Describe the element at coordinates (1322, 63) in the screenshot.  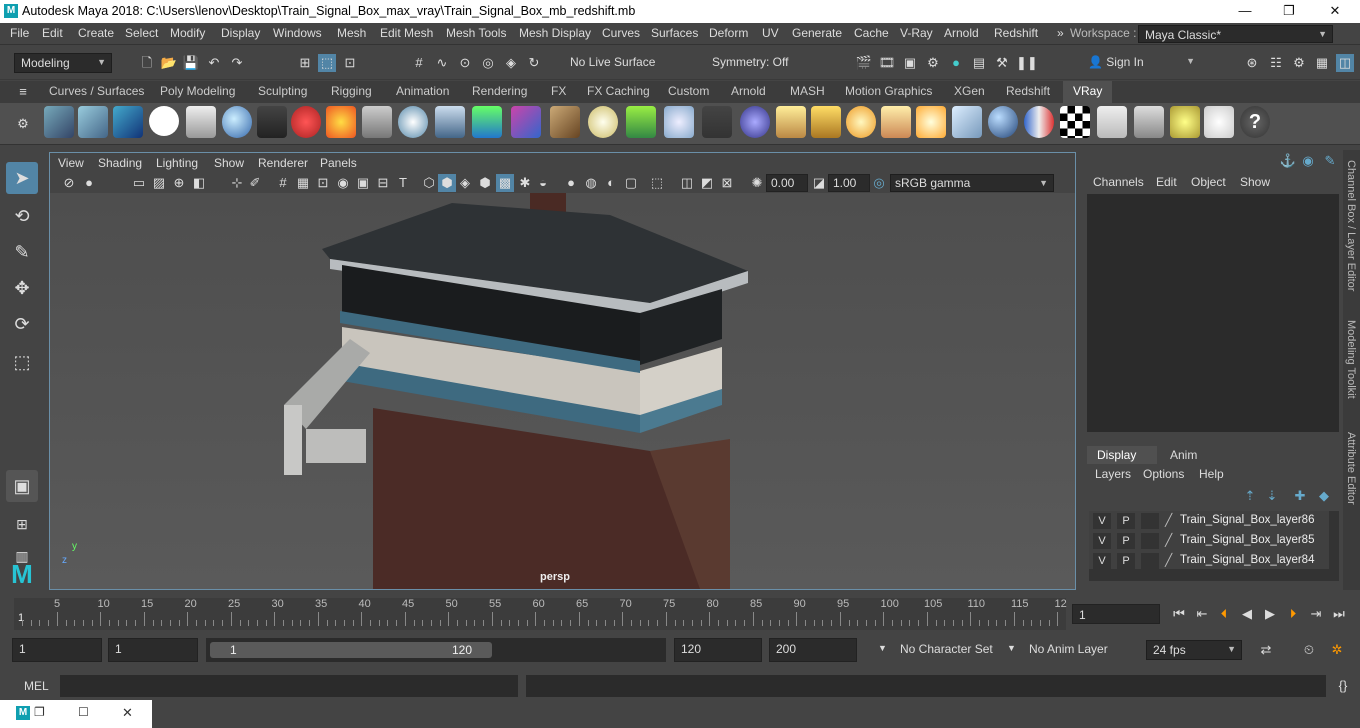
I see `channel-box-icon: ▦` at that location.